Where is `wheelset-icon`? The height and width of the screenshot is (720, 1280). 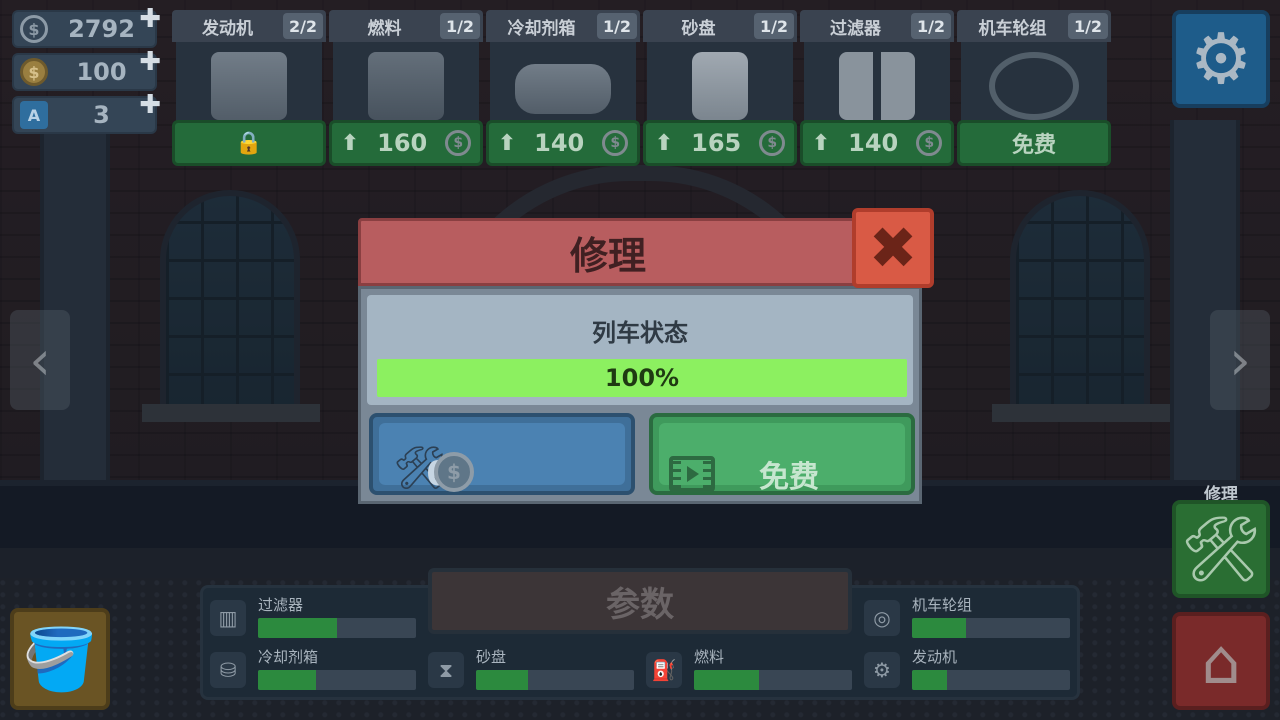 wheelset-icon is located at coordinates (1034, 86).